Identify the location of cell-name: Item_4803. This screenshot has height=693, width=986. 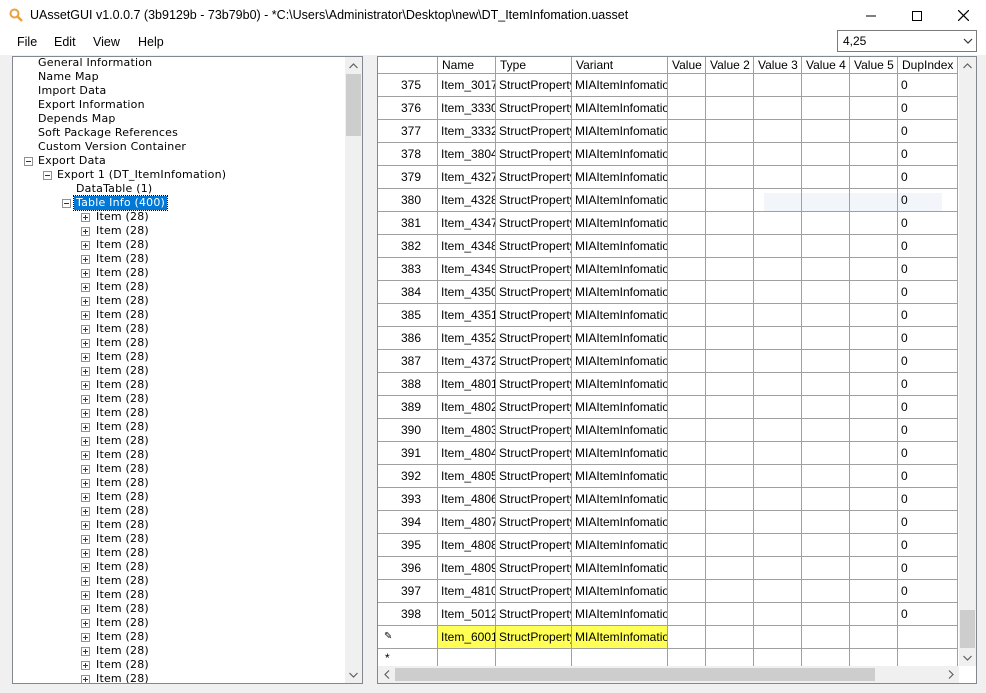
(467, 430).